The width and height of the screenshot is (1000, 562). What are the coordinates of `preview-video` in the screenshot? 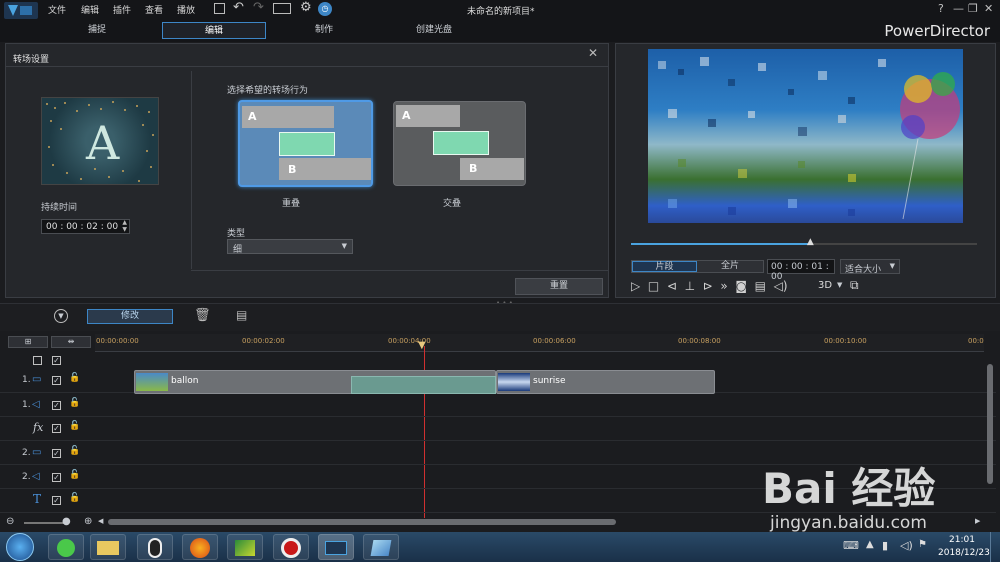 It's located at (805, 136).